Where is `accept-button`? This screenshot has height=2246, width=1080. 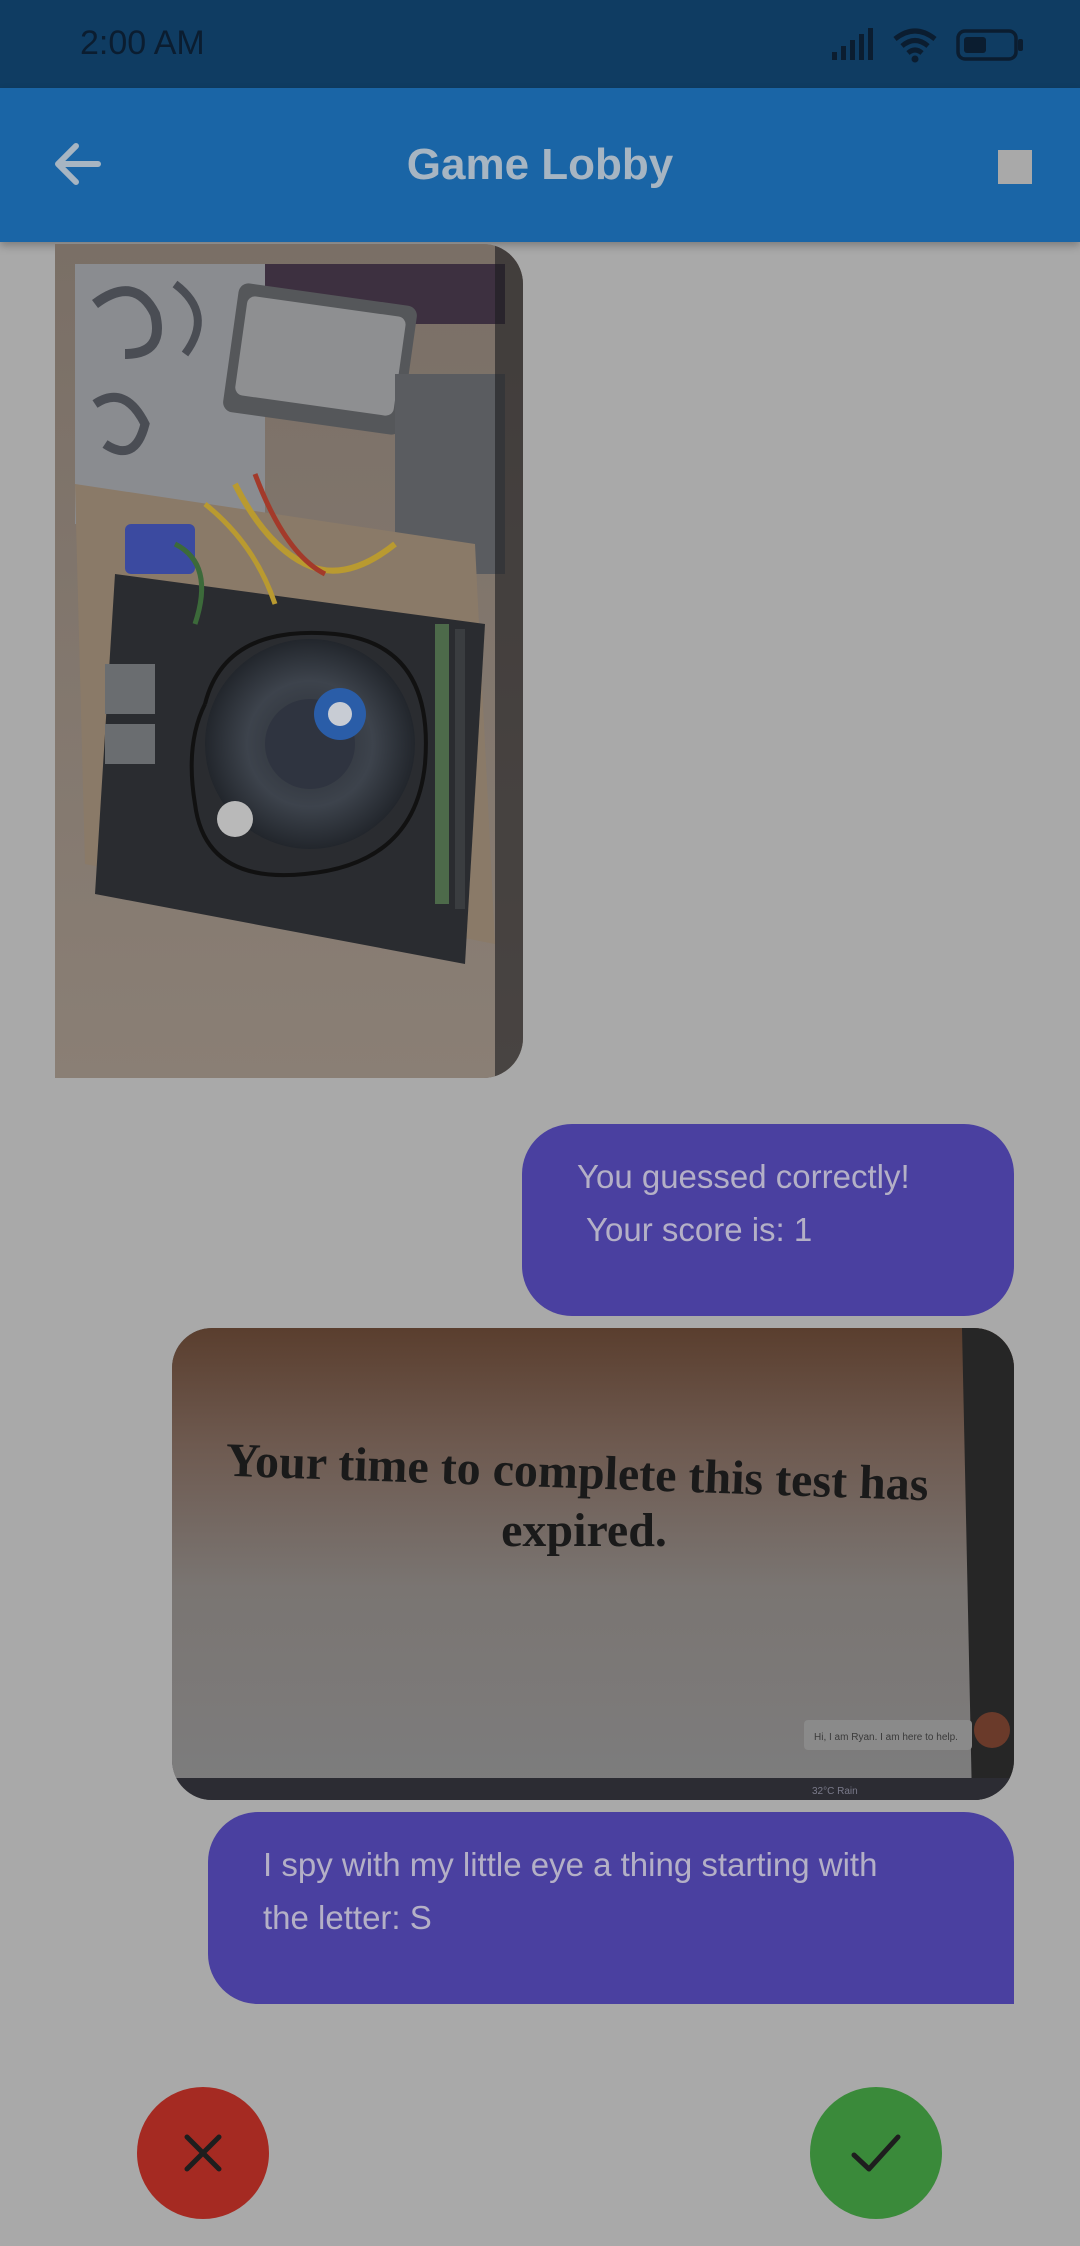
accept-button is located at coordinates (876, 2153).